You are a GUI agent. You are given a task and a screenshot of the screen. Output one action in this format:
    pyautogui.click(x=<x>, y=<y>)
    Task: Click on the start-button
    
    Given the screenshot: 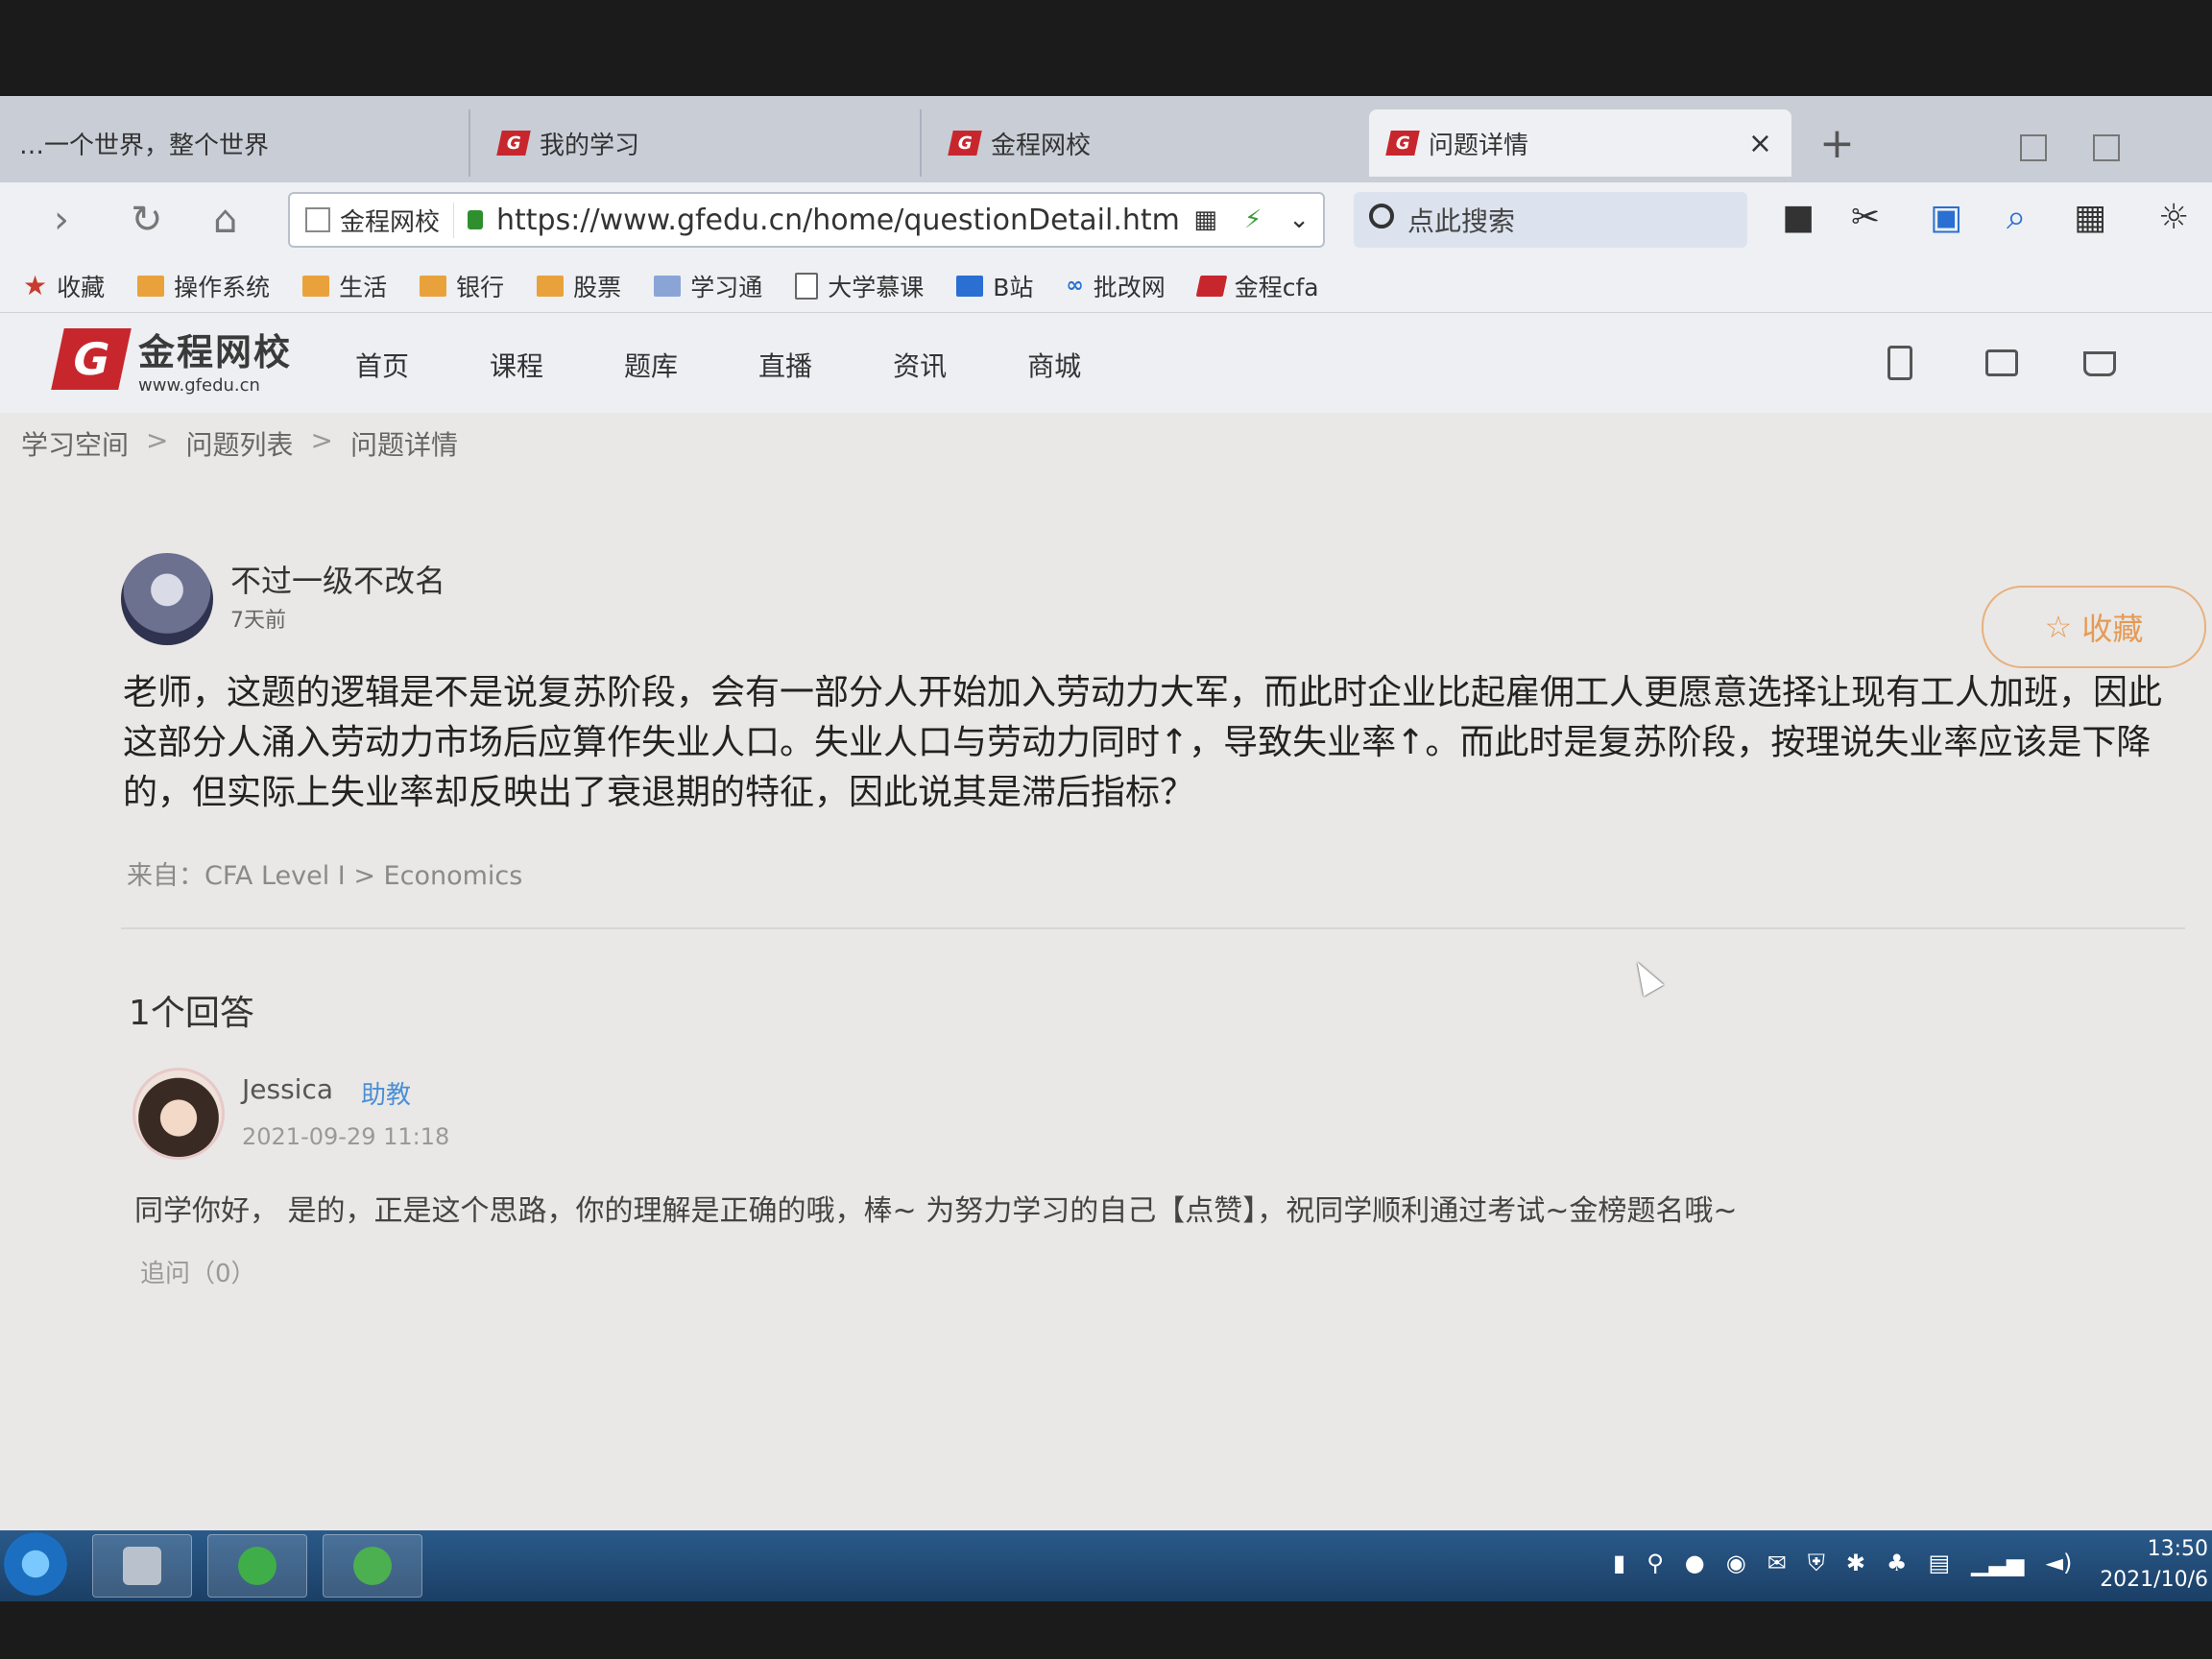 What is the action you would take?
    pyautogui.click(x=35, y=1564)
    